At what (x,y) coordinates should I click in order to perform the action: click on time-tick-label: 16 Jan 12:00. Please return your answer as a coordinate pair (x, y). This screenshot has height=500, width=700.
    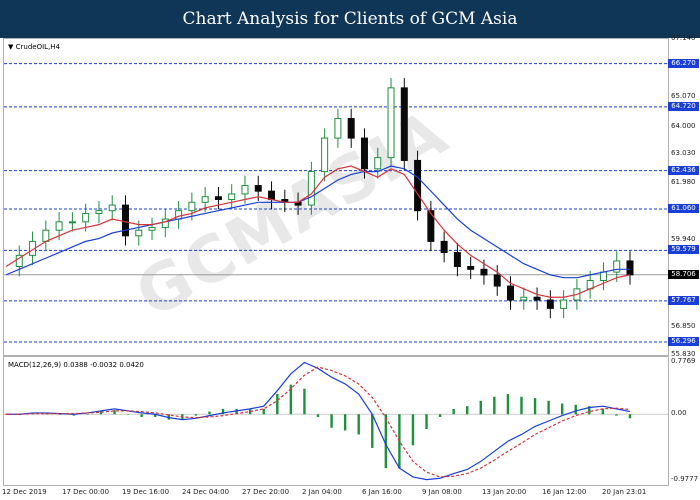
    Looking at the image, I should click on (564, 492).